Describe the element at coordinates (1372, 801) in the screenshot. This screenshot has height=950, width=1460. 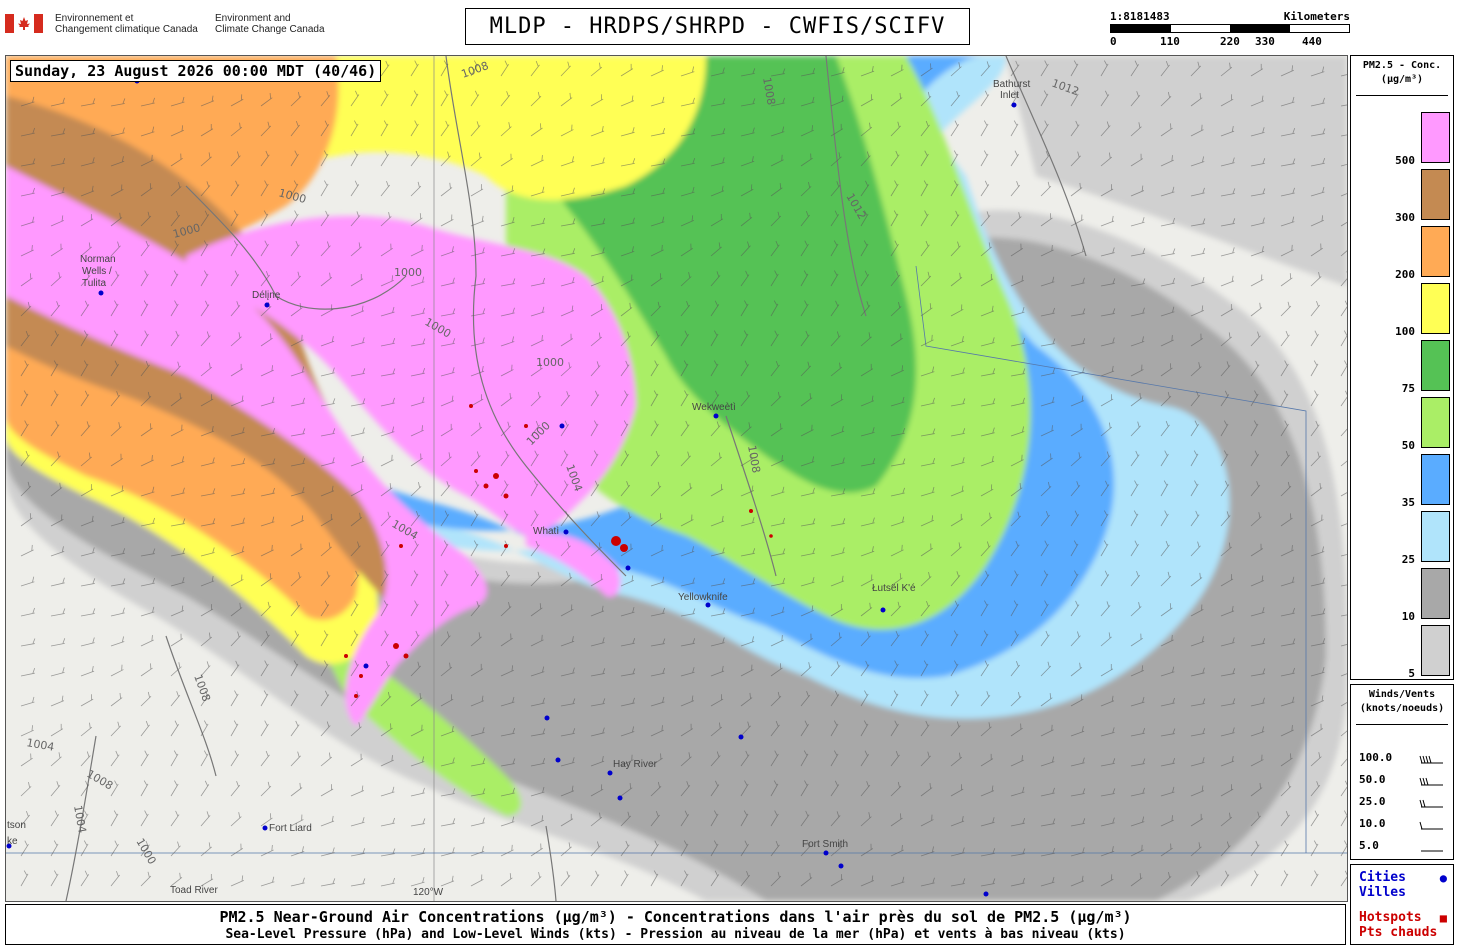
I see `wind-speed-label: 25.0` at that location.